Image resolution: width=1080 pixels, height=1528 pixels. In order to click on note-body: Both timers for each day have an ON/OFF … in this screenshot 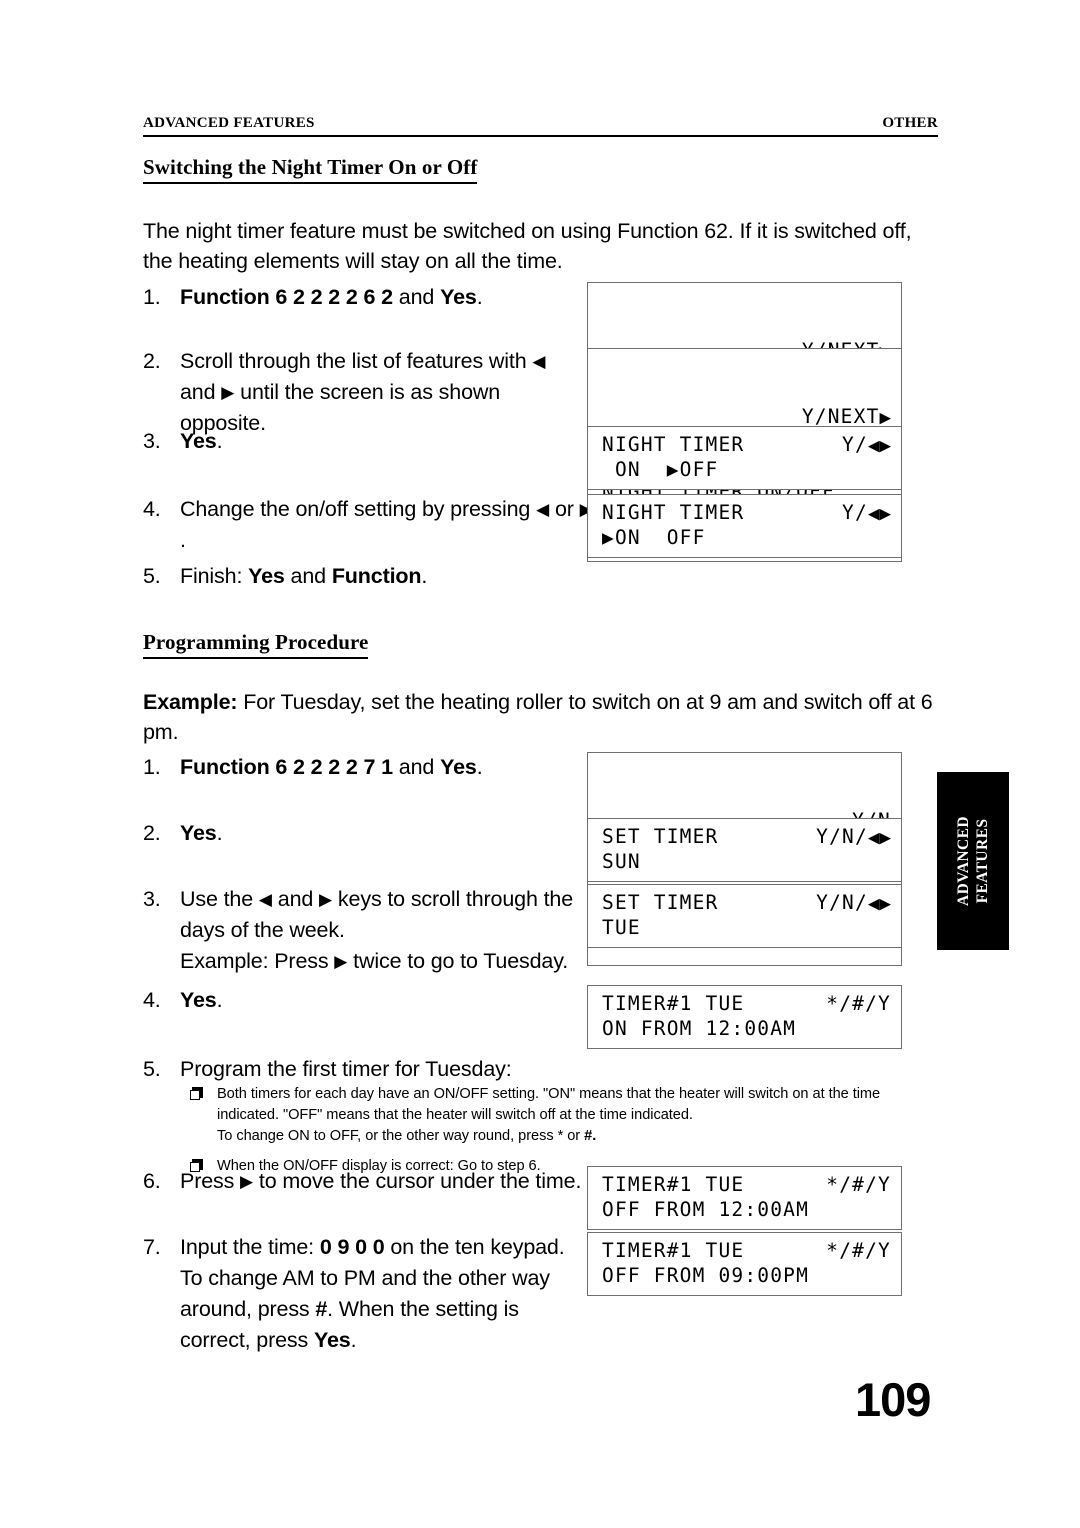, I will do `click(573, 1115)`.